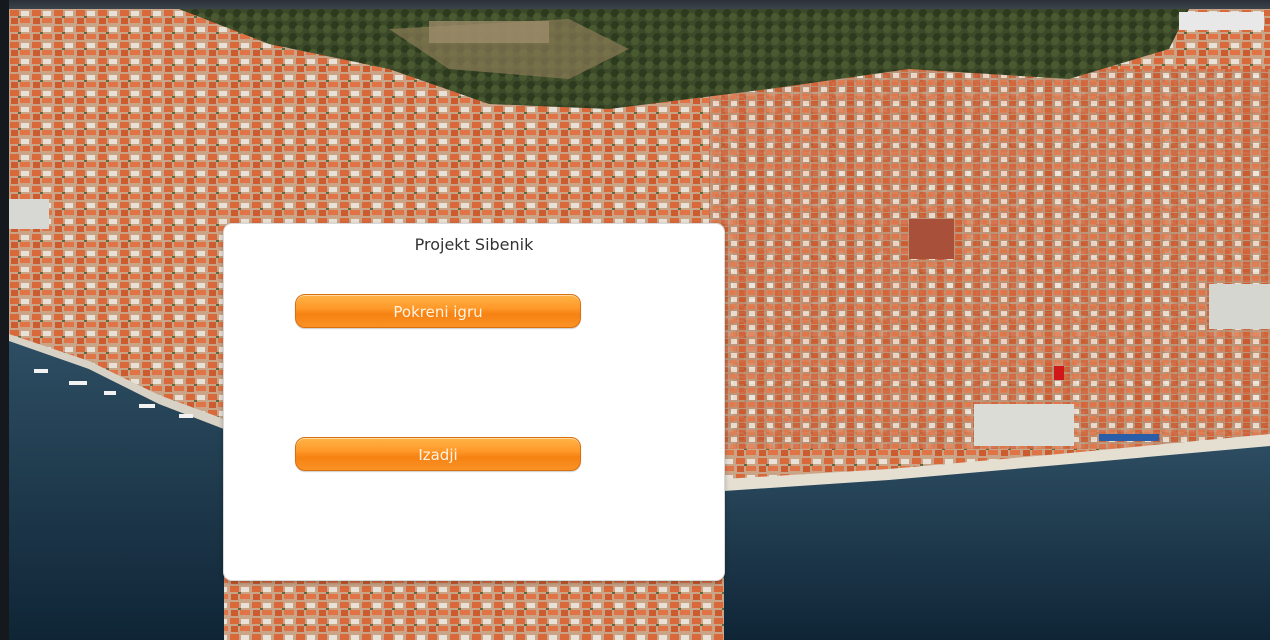 This screenshot has width=1270, height=640. I want to click on window-top-border, so click(635, 4).